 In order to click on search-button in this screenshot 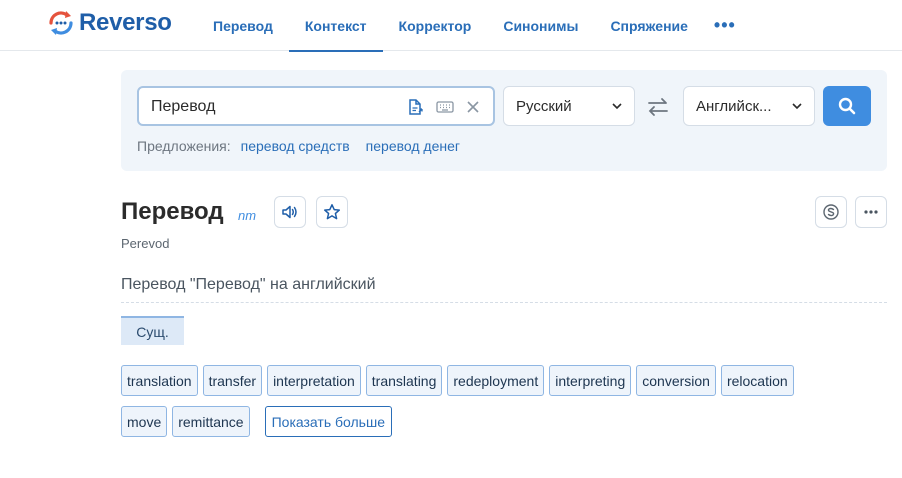, I will do `click(847, 106)`.